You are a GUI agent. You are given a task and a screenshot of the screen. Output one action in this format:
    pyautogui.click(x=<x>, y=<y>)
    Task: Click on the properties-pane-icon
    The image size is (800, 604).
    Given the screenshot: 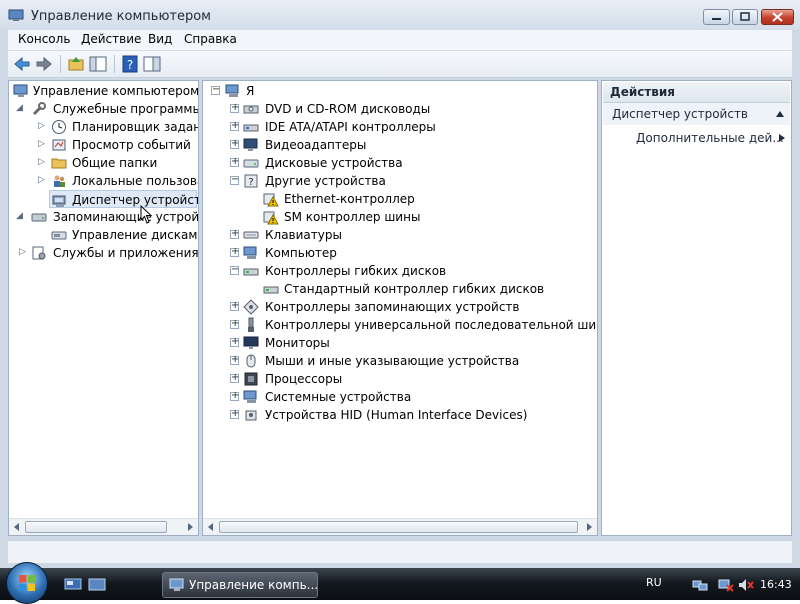 What is the action you would take?
    pyautogui.click(x=152, y=64)
    